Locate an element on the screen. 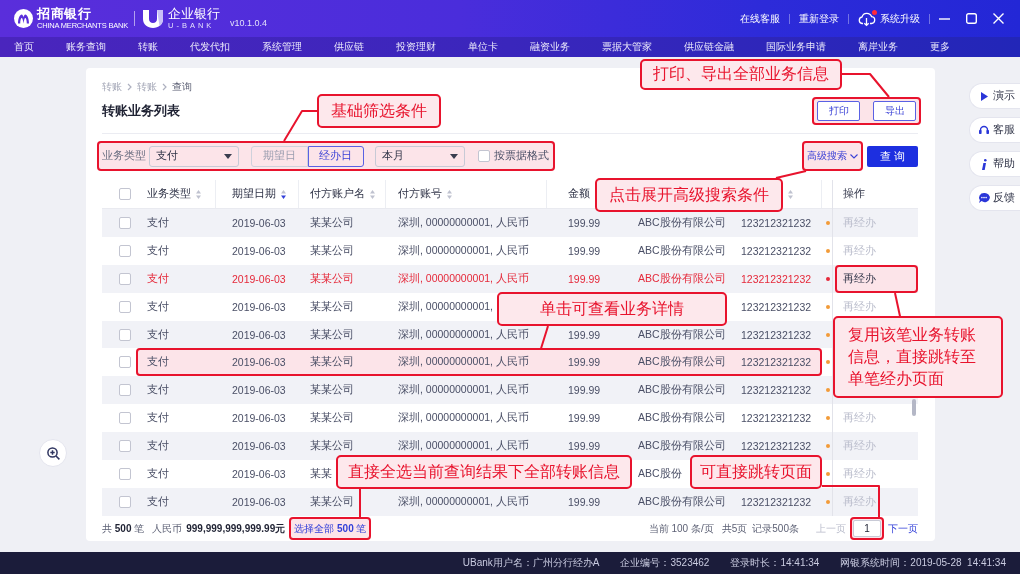 This screenshot has height=574, width=1020. nav-item: 账务查询 is located at coordinates (86, 47).